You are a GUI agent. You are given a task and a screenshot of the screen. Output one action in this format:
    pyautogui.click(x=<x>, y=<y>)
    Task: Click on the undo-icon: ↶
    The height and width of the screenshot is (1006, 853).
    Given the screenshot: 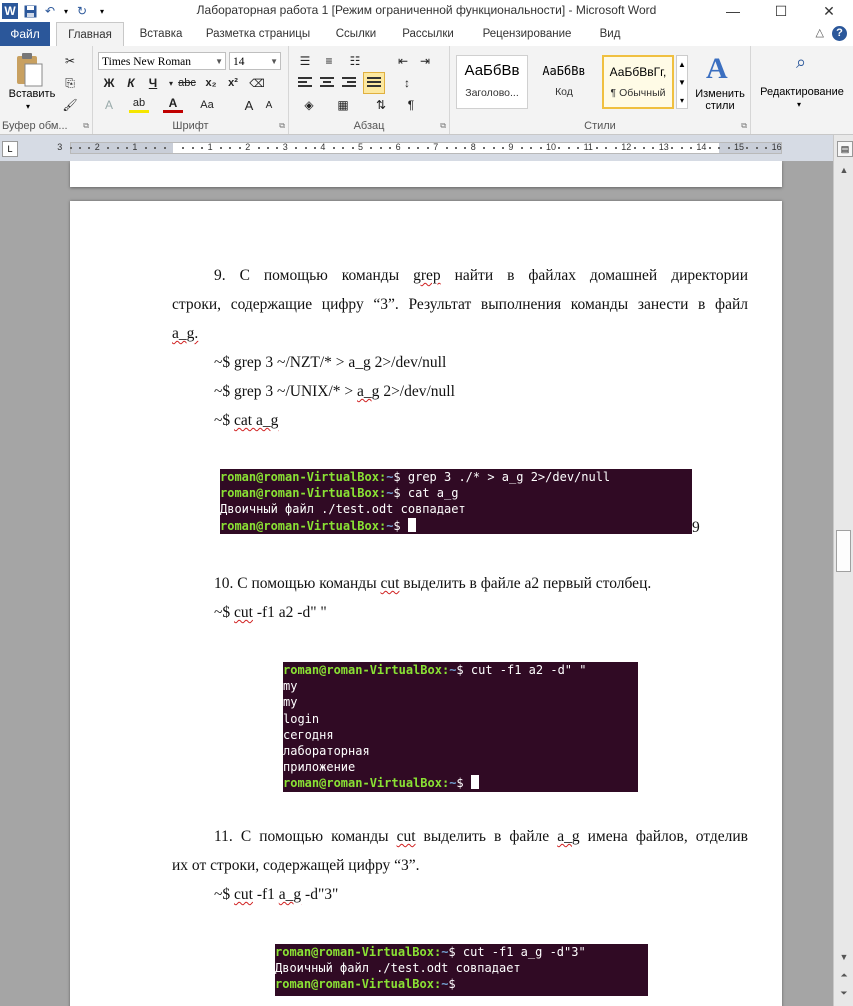 What is the action you would take?
    pyautogui.click(x=50, y=11)
    